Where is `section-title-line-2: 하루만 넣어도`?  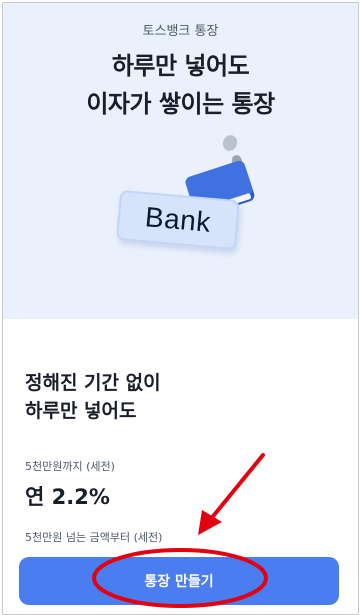
section-title-line-2: 하루만 넣어도 is located at coordinates (81, 411).